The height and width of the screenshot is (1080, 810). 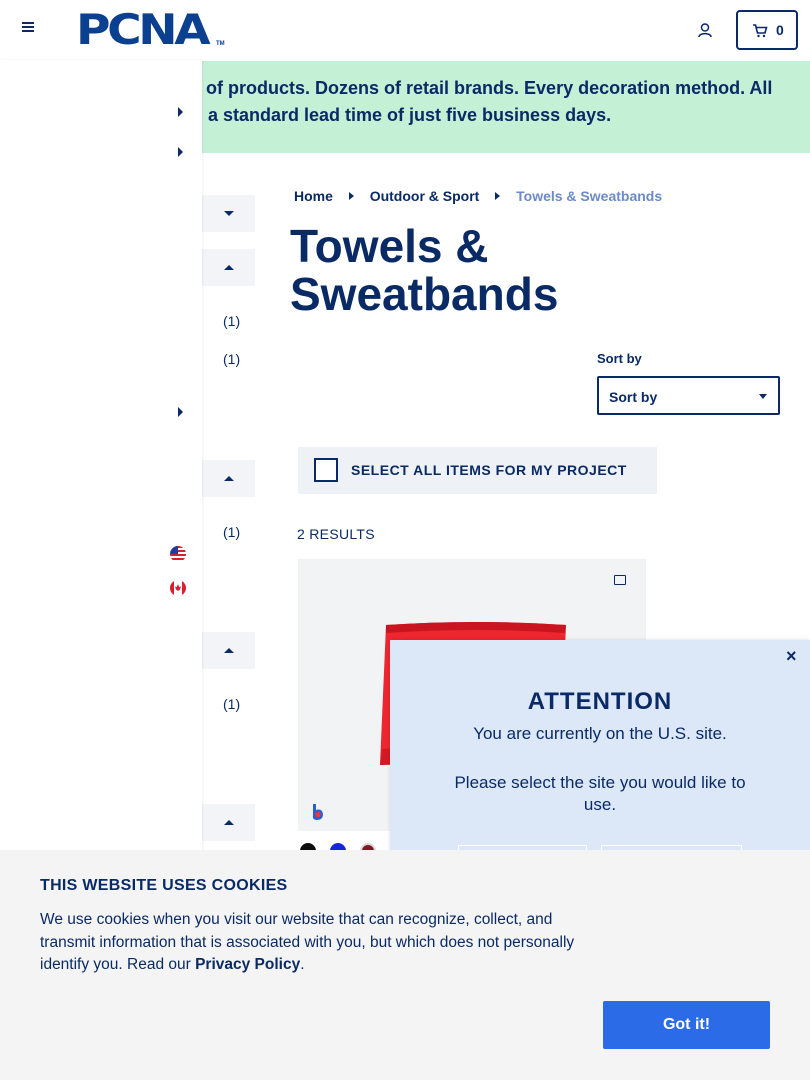 I want to click on breadcrumb: Home Outdoor & Sport Towels & Sweatbands, so click(x=478, y=196).